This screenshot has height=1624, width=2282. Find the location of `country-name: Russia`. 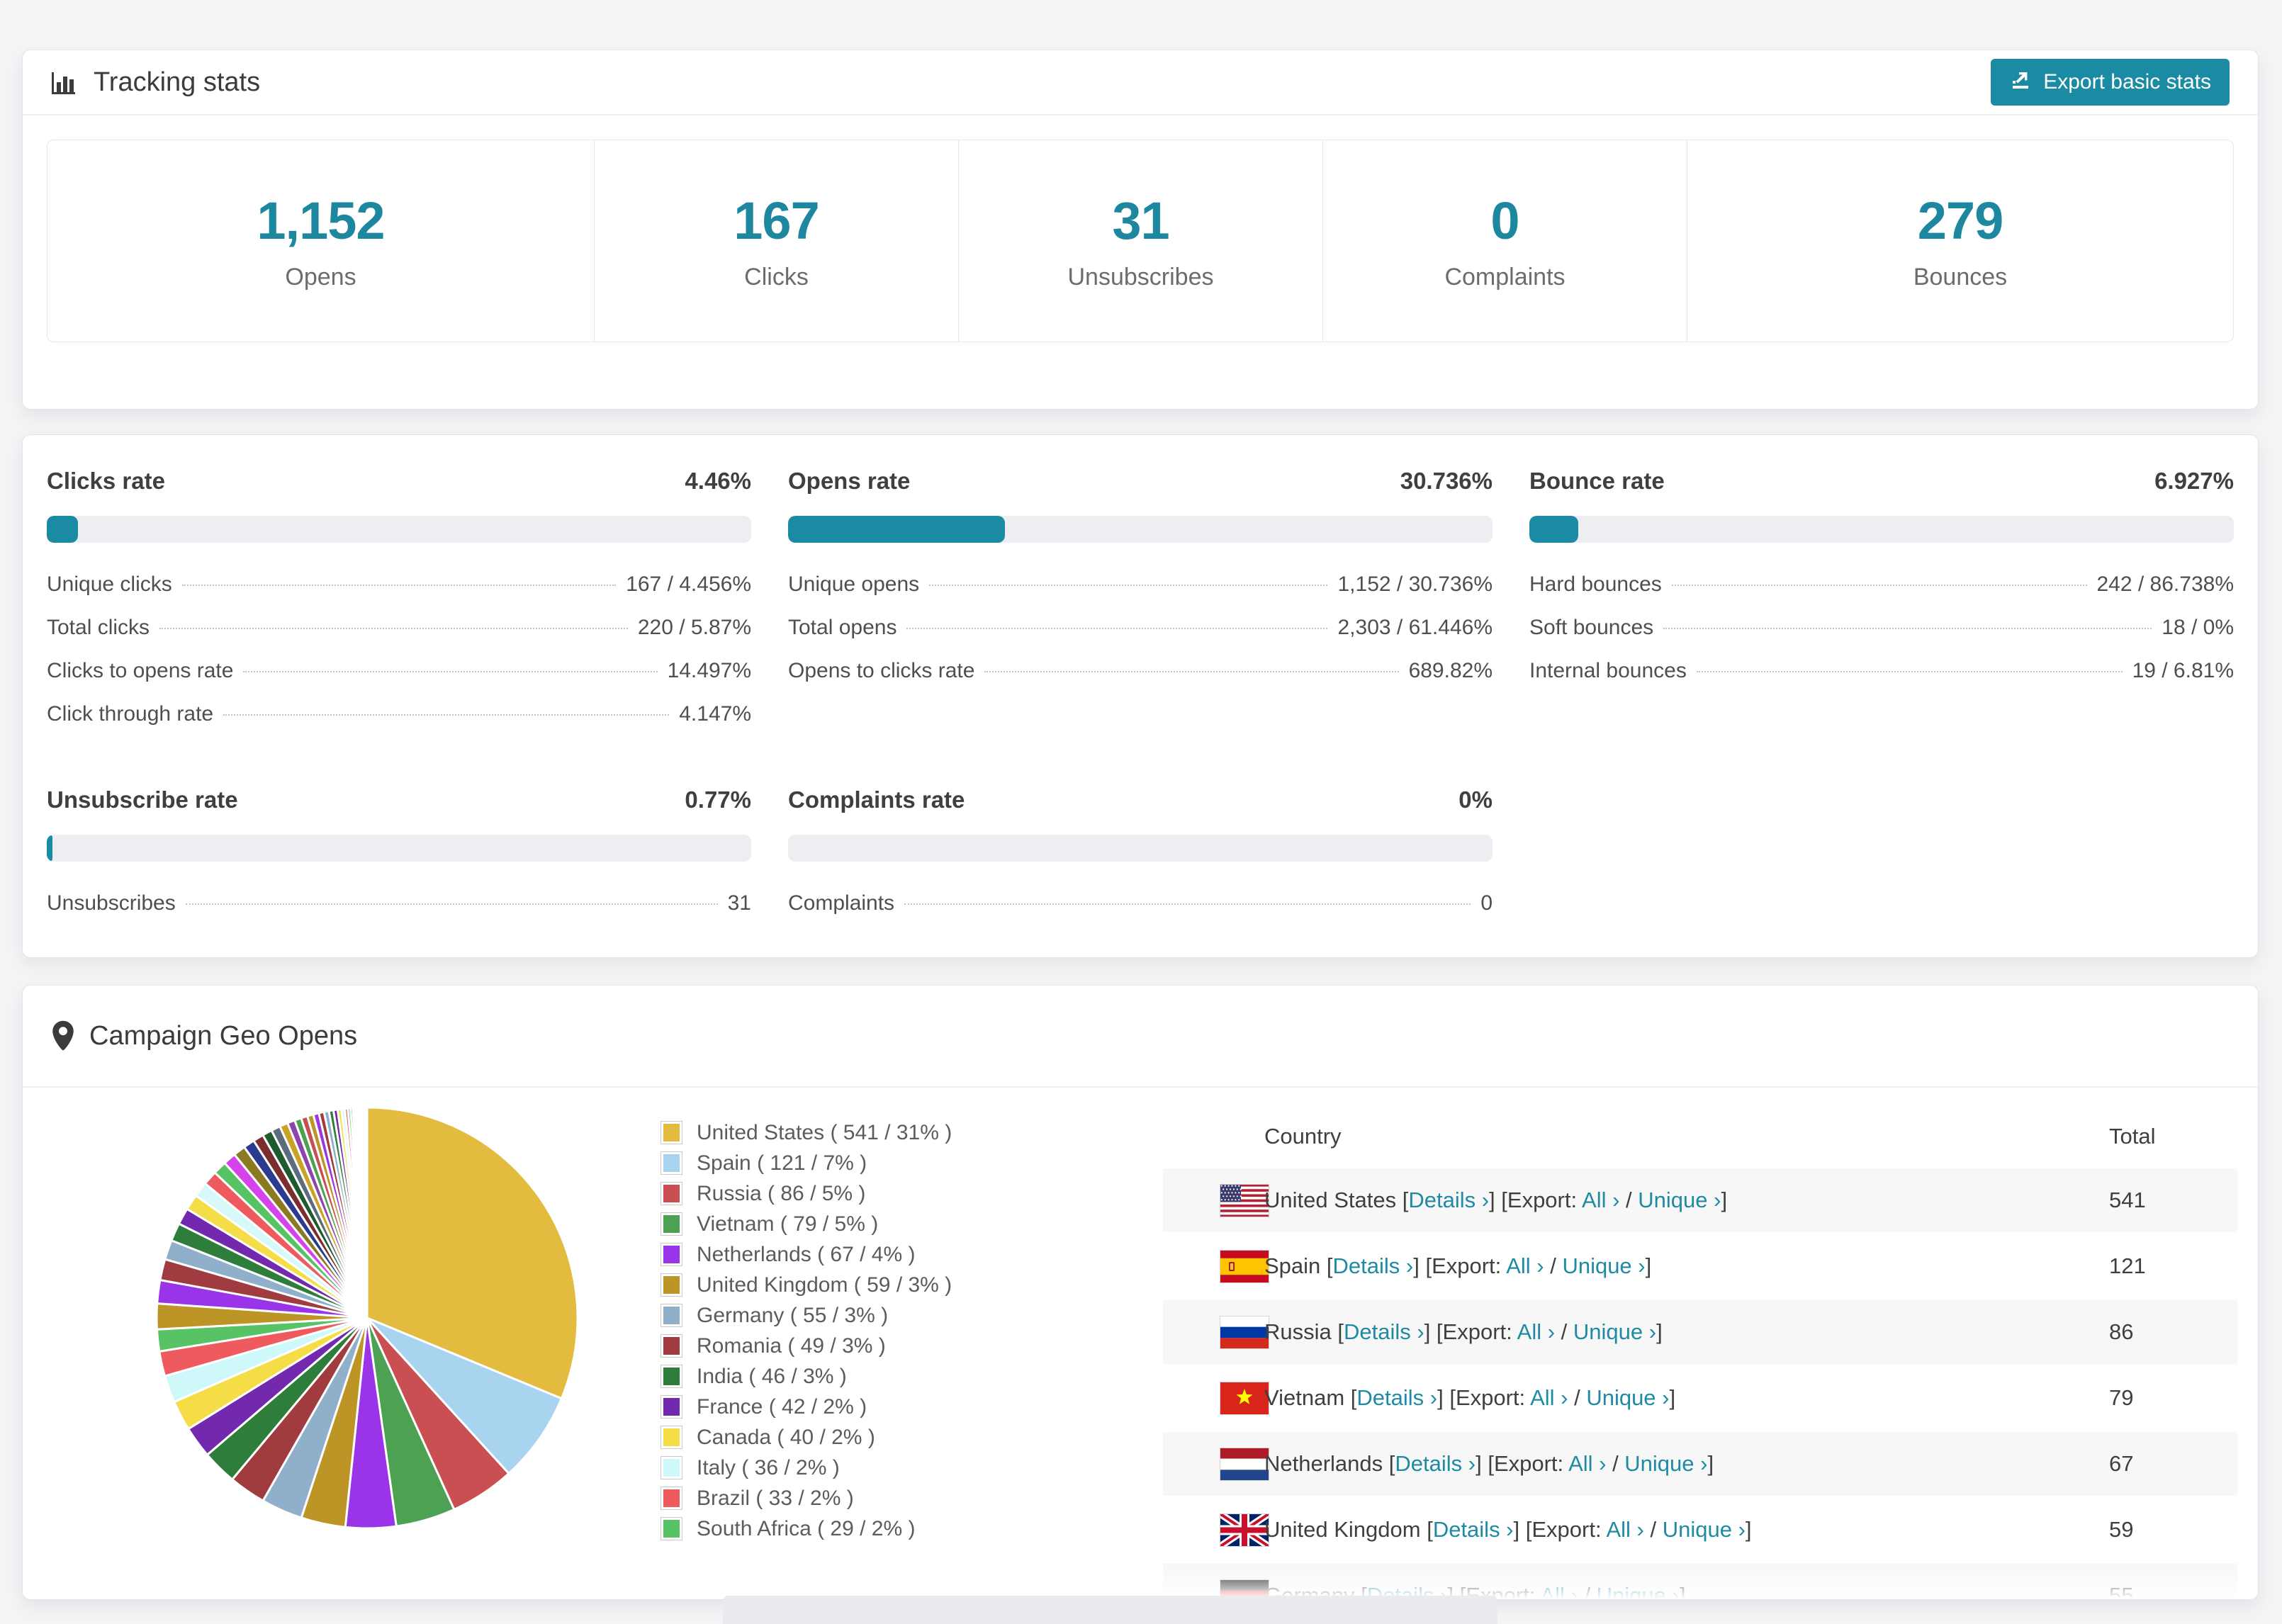

country-name: Russia is located at coordinates (1298, 1332).